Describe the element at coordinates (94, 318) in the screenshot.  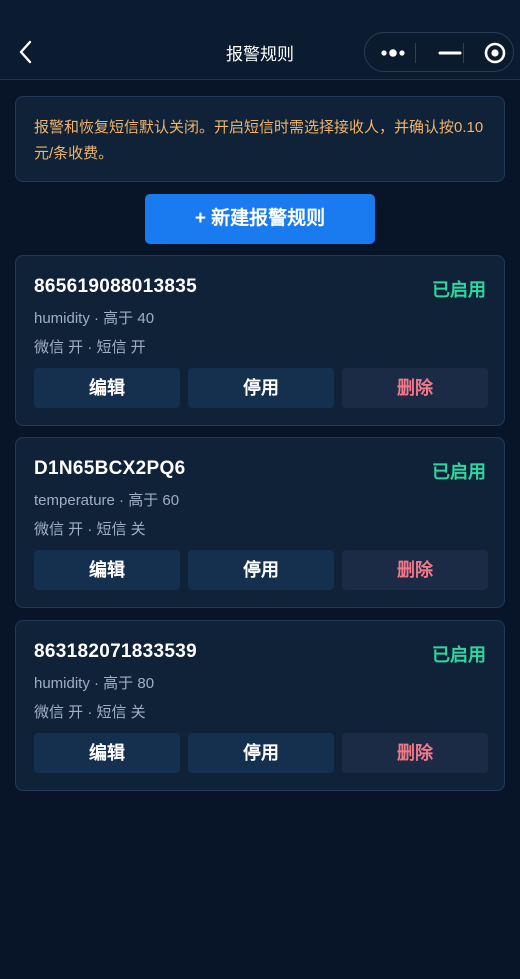
I see `rule-condition: humidity · 高于 40` at that location.